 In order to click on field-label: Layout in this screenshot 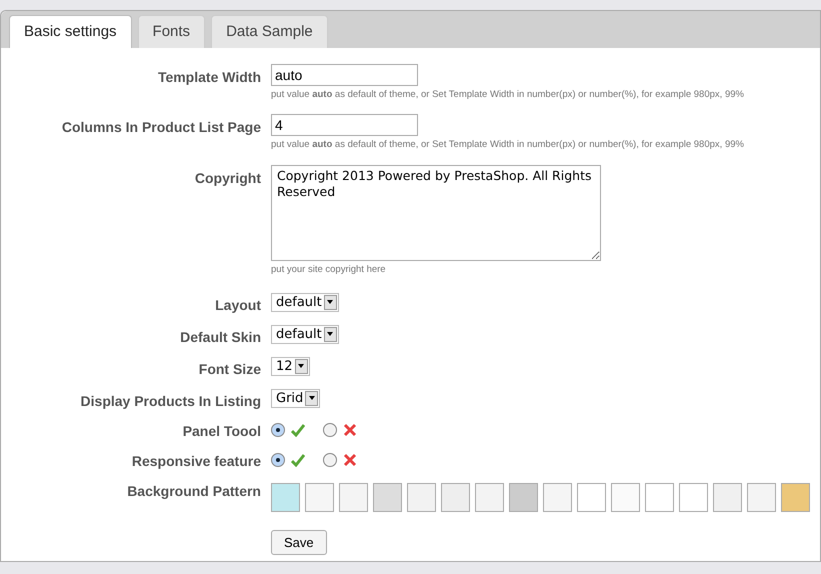, I will do `click(237, 305)`.